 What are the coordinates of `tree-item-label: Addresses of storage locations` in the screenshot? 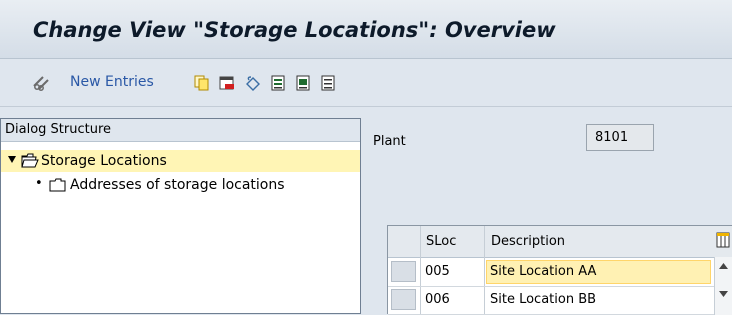 It's located at (177, 185).